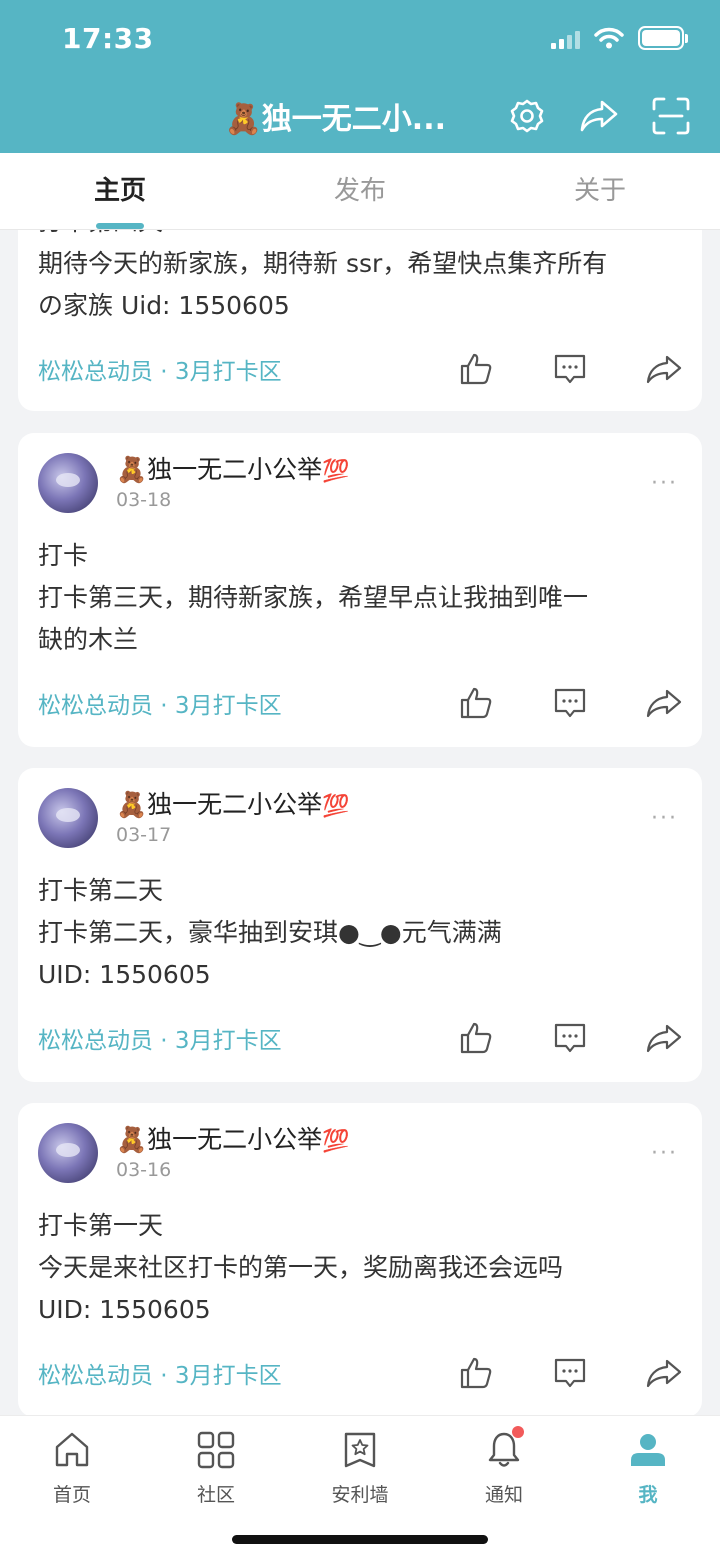  I want to click on notification-dot, so click(518, 1432).